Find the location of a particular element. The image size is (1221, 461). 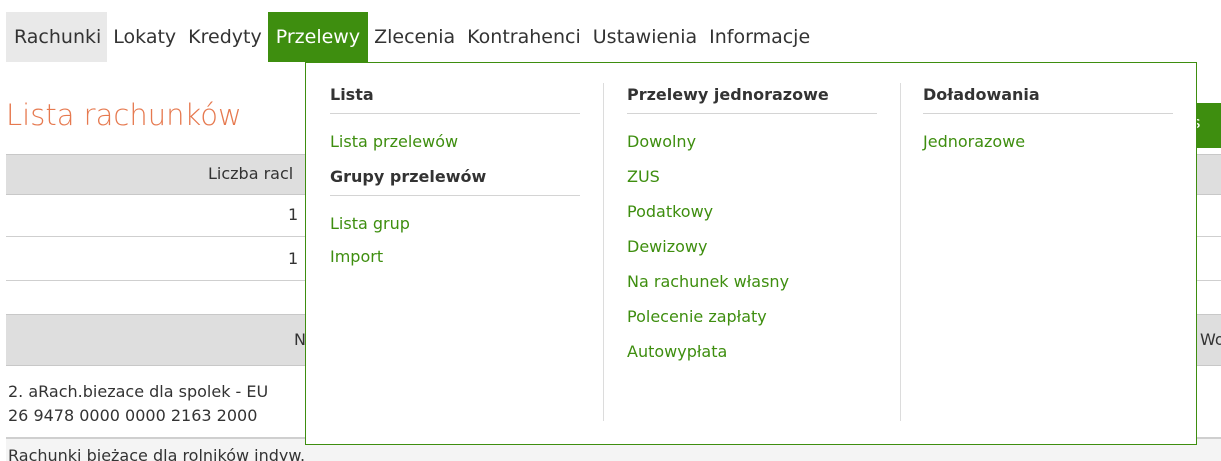

menu-heading-przelewy-jednorazowe: Przelewy jednorazowe is located at coordinates (752, 99).